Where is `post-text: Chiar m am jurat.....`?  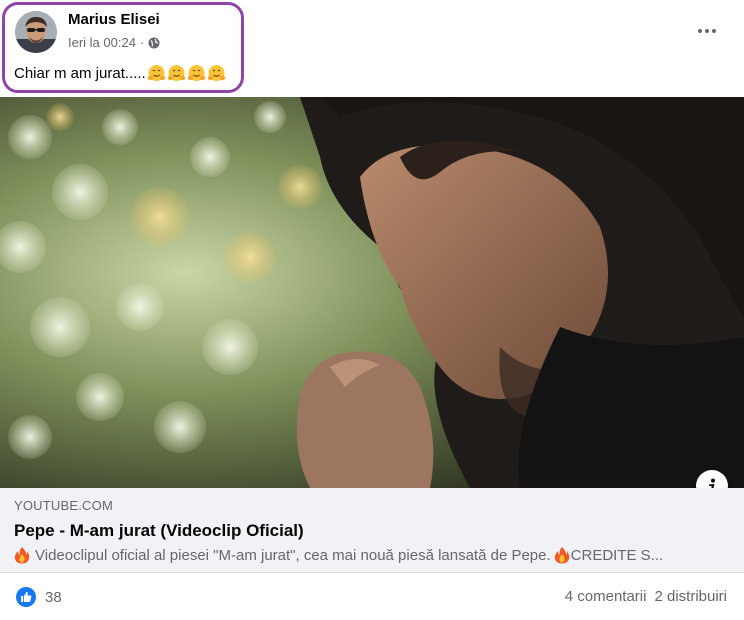
post-text: Chiar m am jurat..... is located at coordinates (120, 73).